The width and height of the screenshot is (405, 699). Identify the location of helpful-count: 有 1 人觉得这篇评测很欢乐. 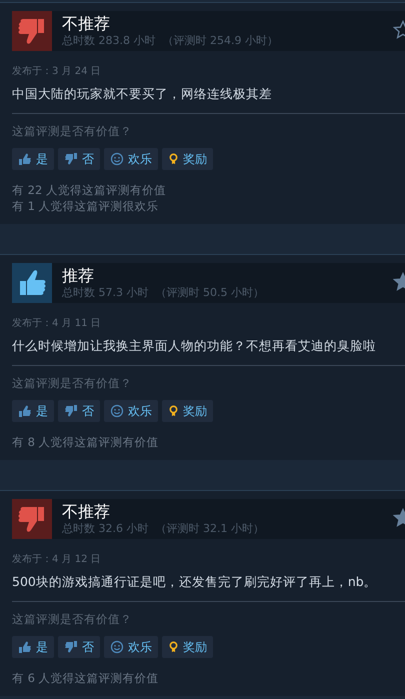
(86, 206).